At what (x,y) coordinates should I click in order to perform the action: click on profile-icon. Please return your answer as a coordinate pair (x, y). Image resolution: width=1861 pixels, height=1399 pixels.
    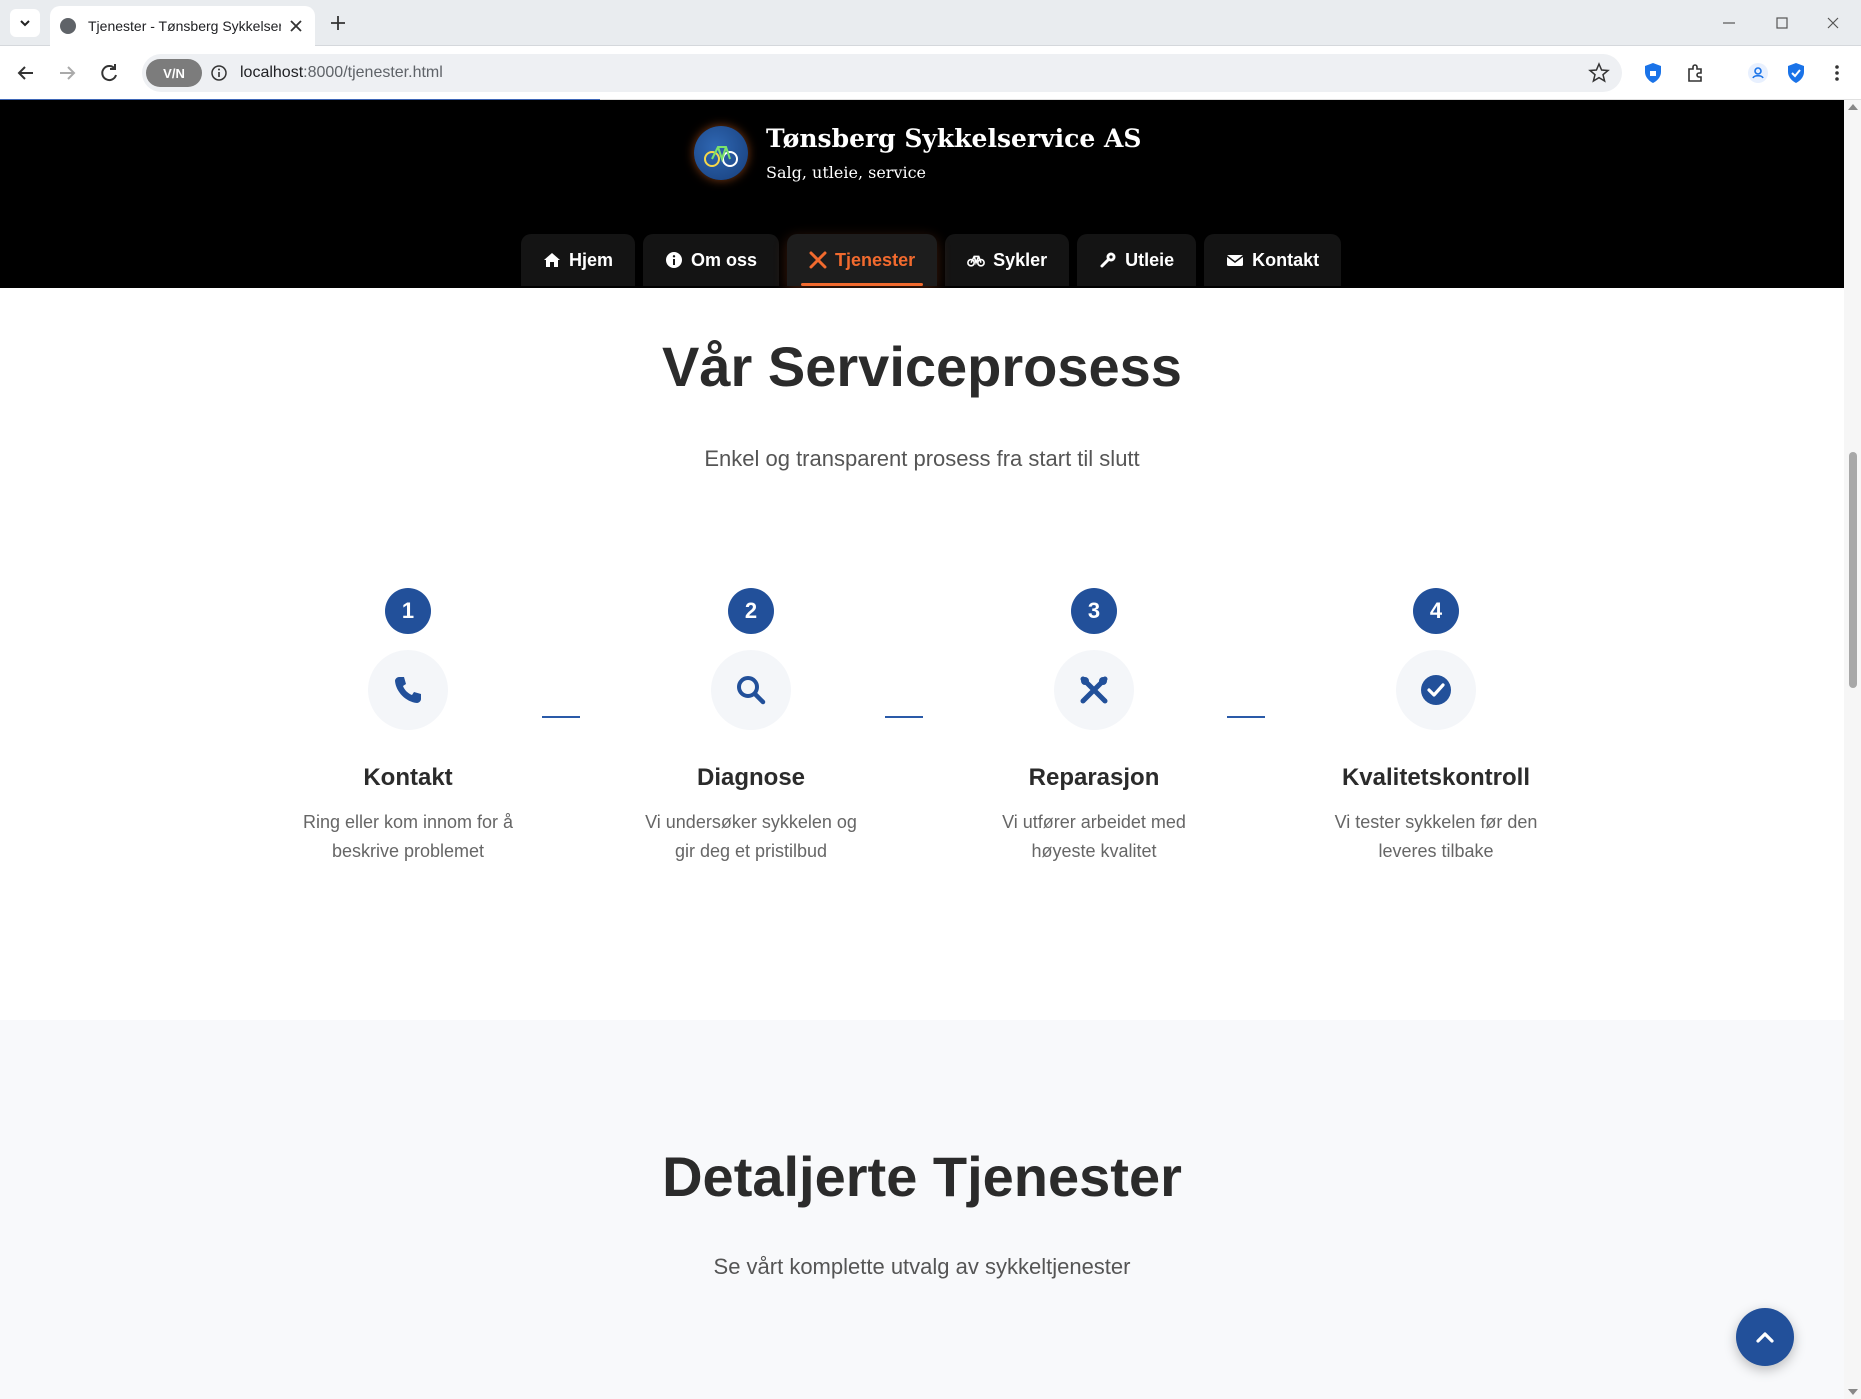
    Looking at the image, I should click on (1758, 73).